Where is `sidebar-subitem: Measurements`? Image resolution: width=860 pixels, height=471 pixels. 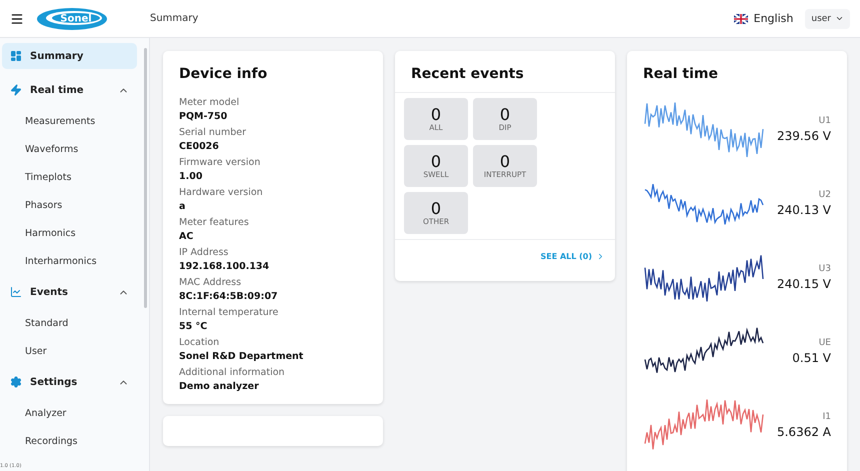 sidebar-subitem: Measurements is located at coordinates (69, 121).